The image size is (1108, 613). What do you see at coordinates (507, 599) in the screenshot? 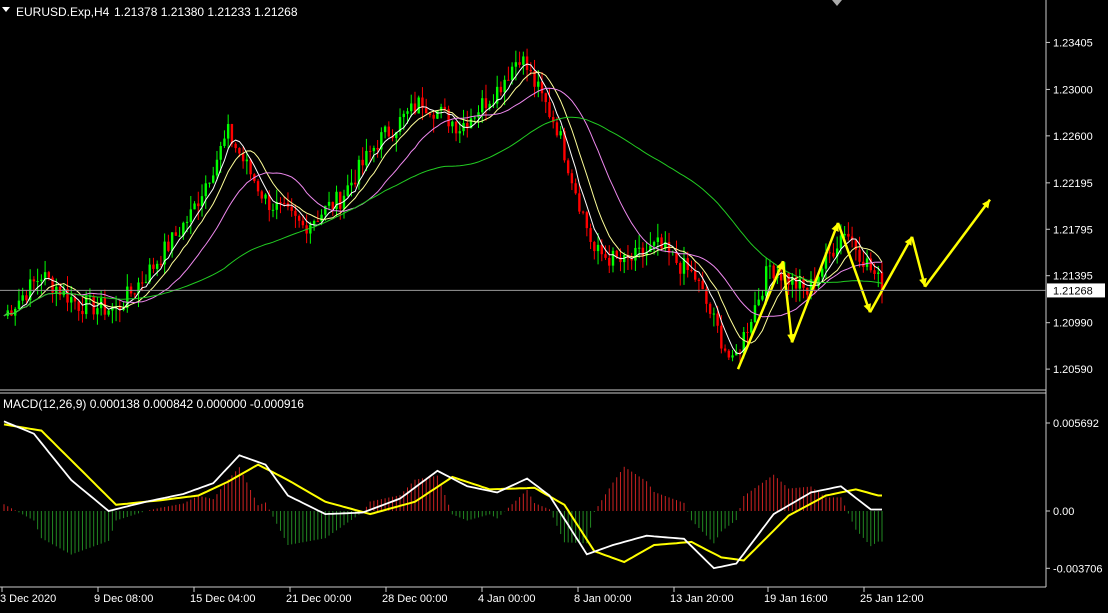
I see `time-tick-label: 4 Jan 00:00` at bounding box center [507, 599].